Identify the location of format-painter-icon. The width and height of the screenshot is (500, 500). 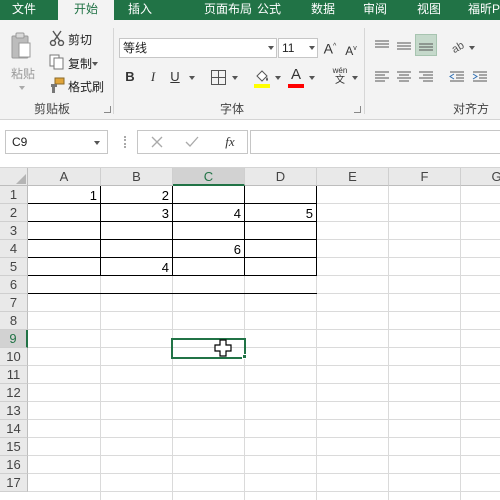
(57, 85).